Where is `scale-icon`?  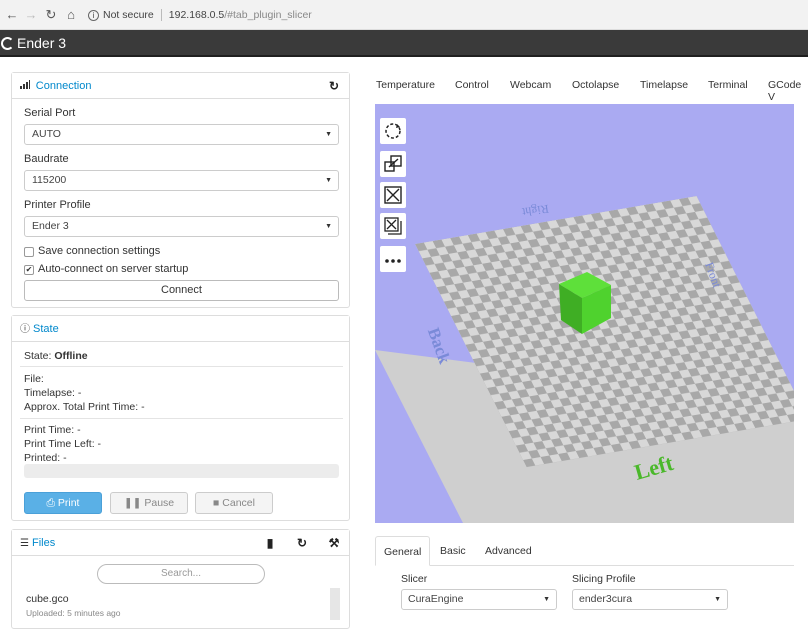
scale-icon is located at coordinates (393, 163).